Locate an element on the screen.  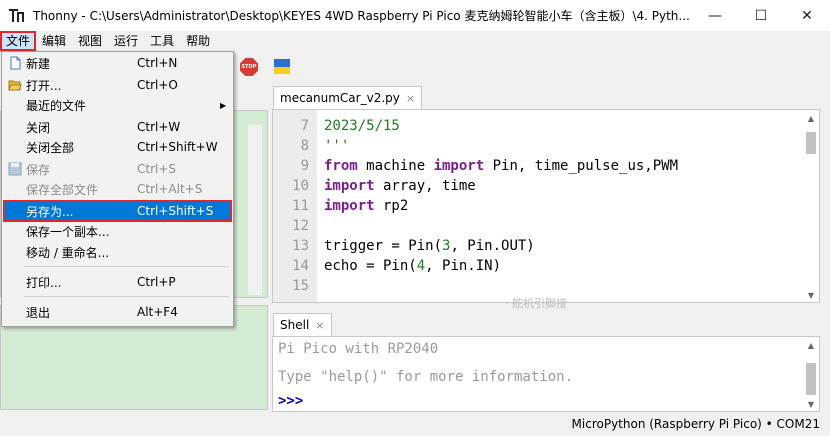
menu-item-save-all: 保存全部文件 Ctrl+Alt+S is located at coordinates (117, 189).